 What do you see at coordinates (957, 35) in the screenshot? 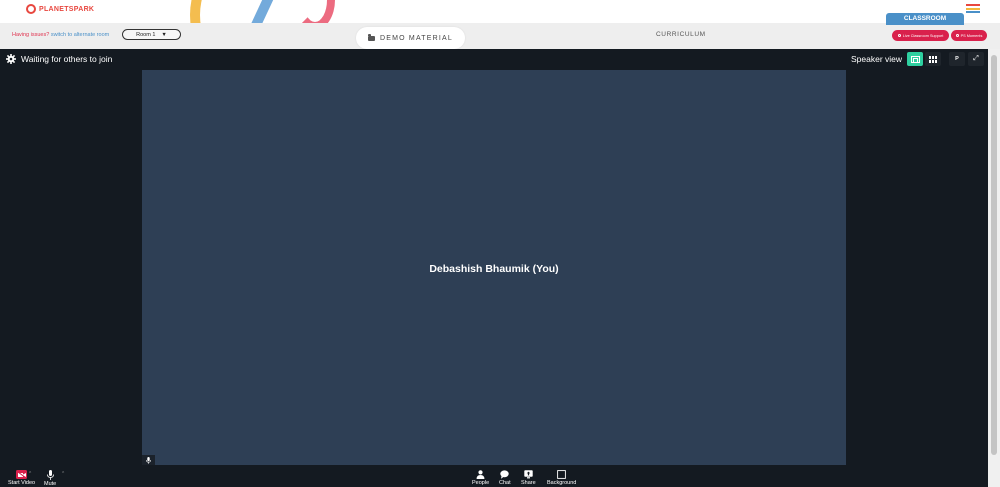
I see `moments-icon` at bounding box center [957, 35].